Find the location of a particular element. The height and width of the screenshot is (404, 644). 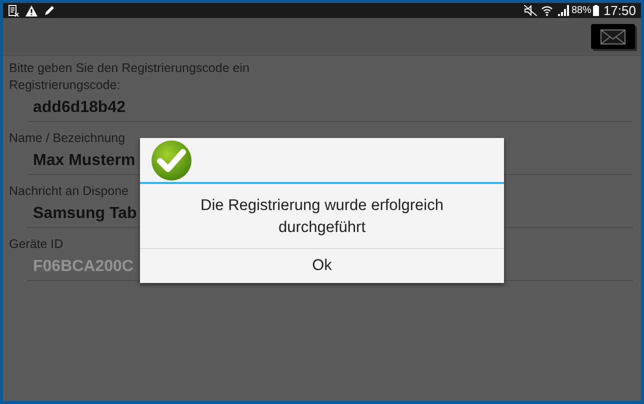

signal-icon is located at coordinates (564, 10).